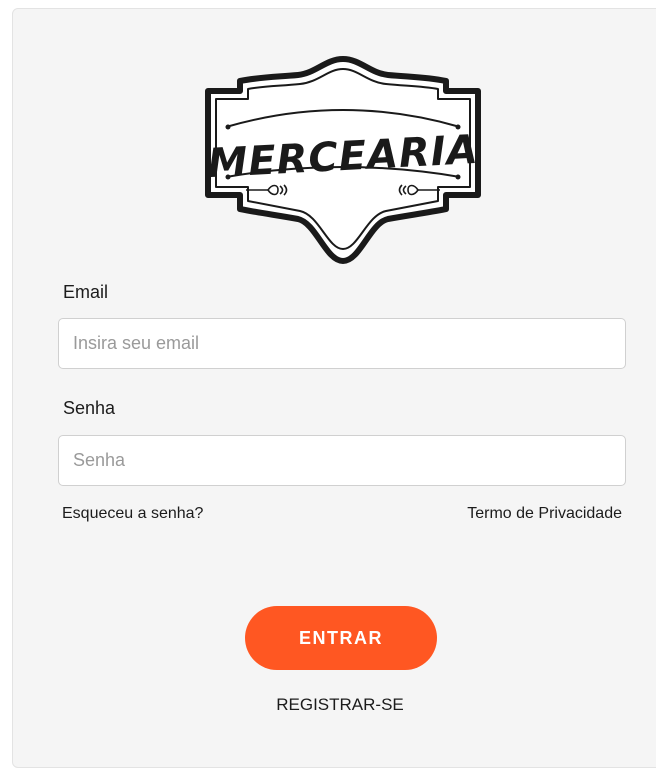 The image size is (656, 768). I want to click on password-label: Senha, so click(89, 408).